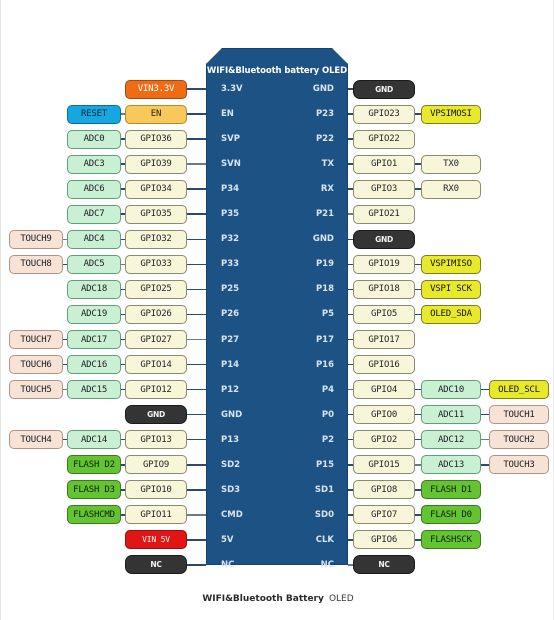  I want to click on right-box-p18-1: VSPI SCK, so click(451, 289).